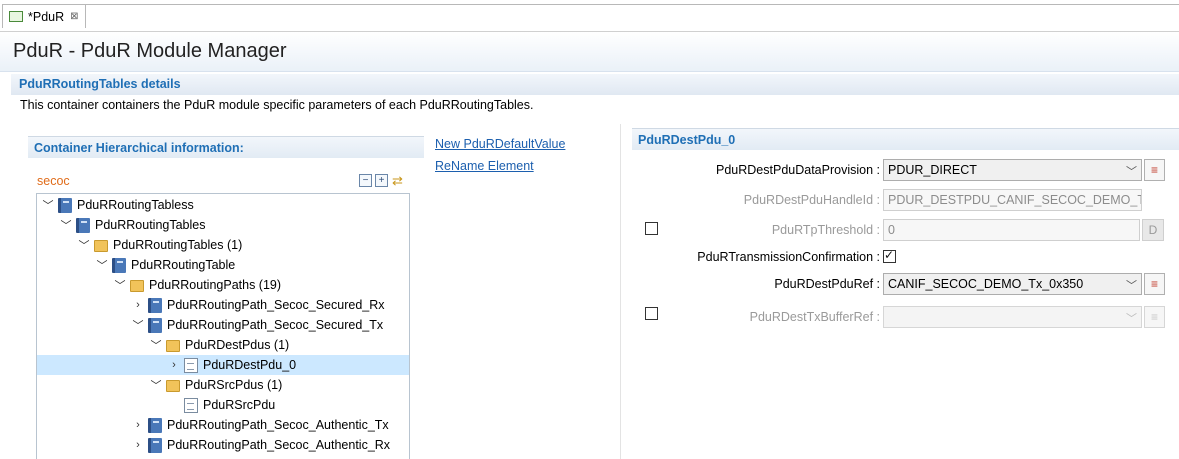  I want to click on dest-pdu-ref-value: CANIF_SECOC_DEMO_Tx_0x350, so click(986, 284).